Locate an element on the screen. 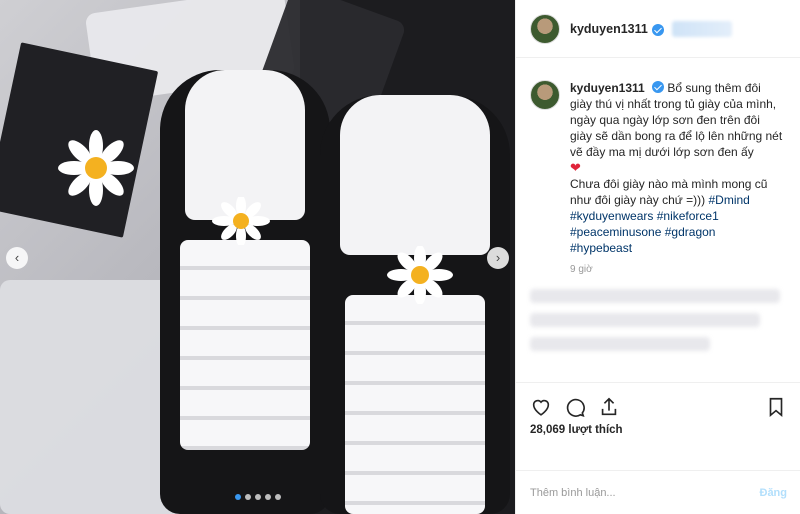 This screenshot has width=800, height=514. heart-emoji: ❤ is located at coordinates (575, 167).